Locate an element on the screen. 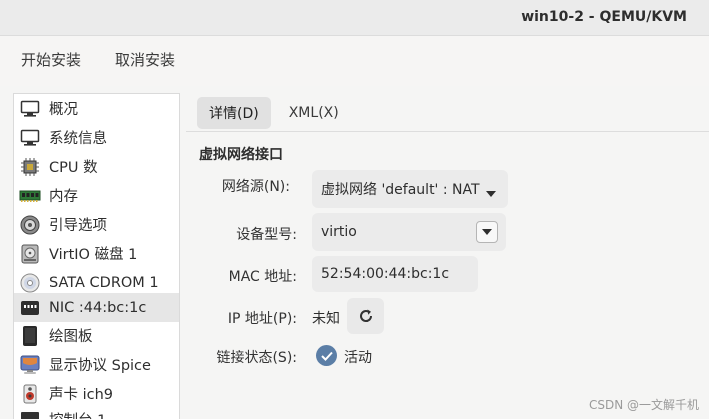  link-state-checkbox is located at coordinates (326, 355).